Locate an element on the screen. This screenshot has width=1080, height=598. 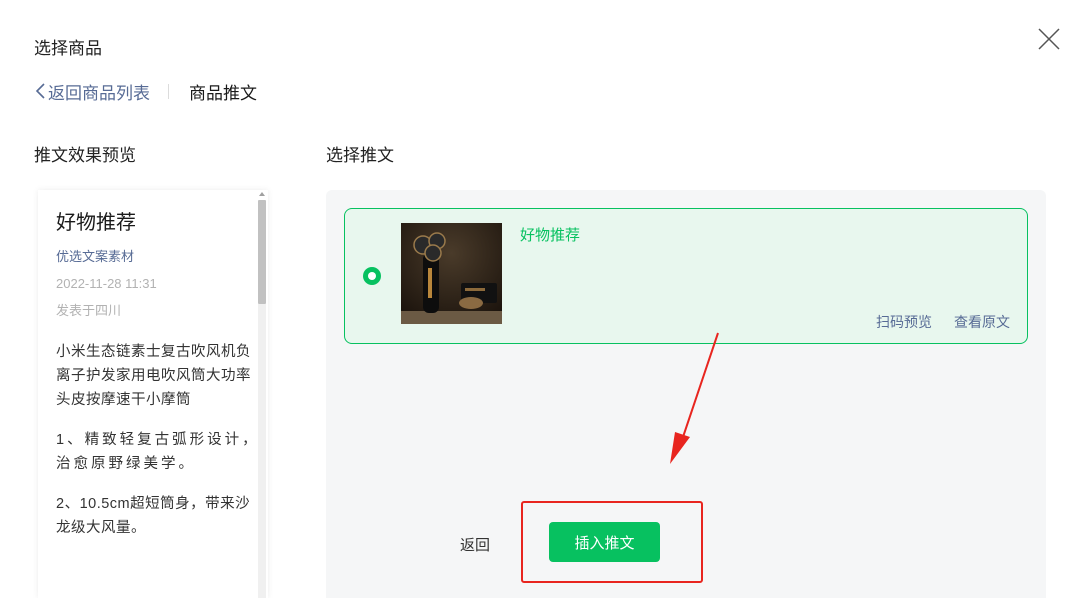
back-button: 返回 is located at coordinates (475, 544).